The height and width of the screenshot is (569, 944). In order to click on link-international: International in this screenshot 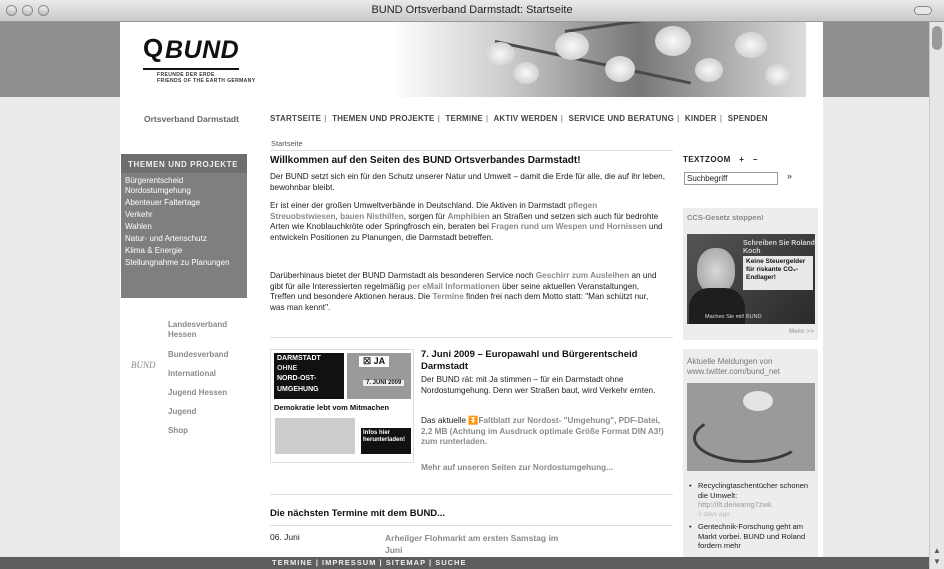, I will do `click(192, 374)`.